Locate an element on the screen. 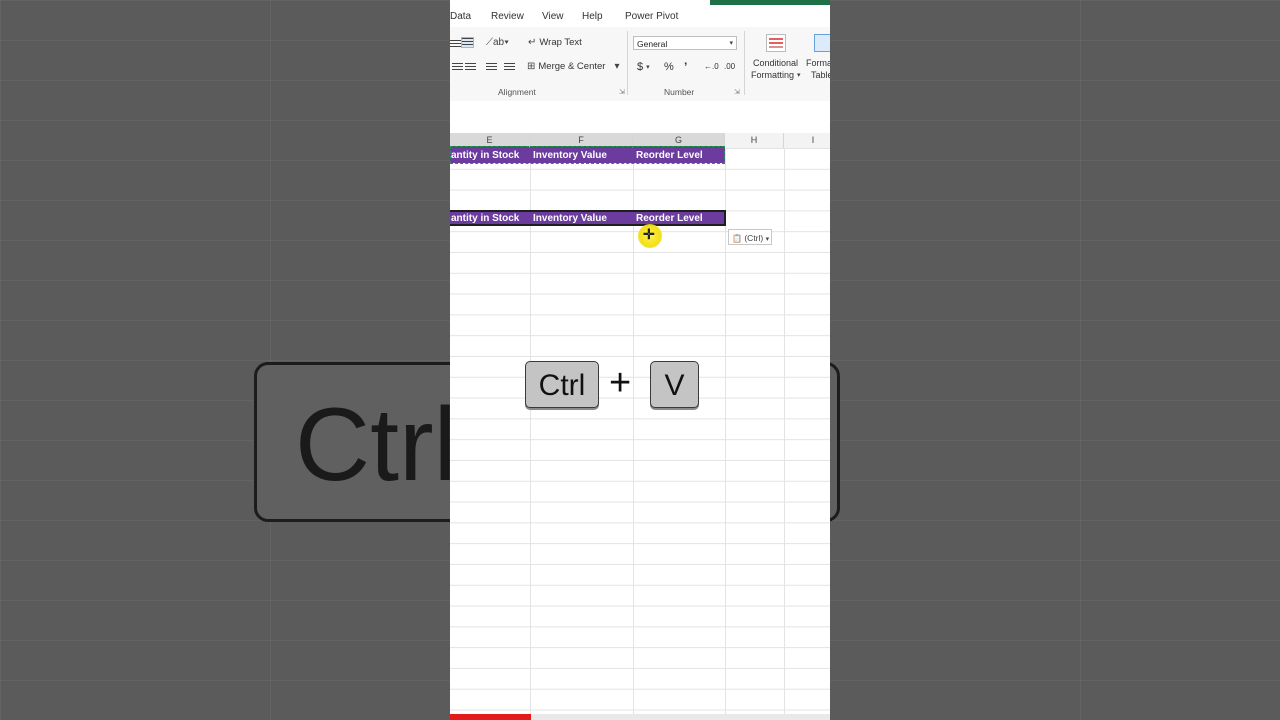  number-format-value: General is located at coordinates (652, 44).